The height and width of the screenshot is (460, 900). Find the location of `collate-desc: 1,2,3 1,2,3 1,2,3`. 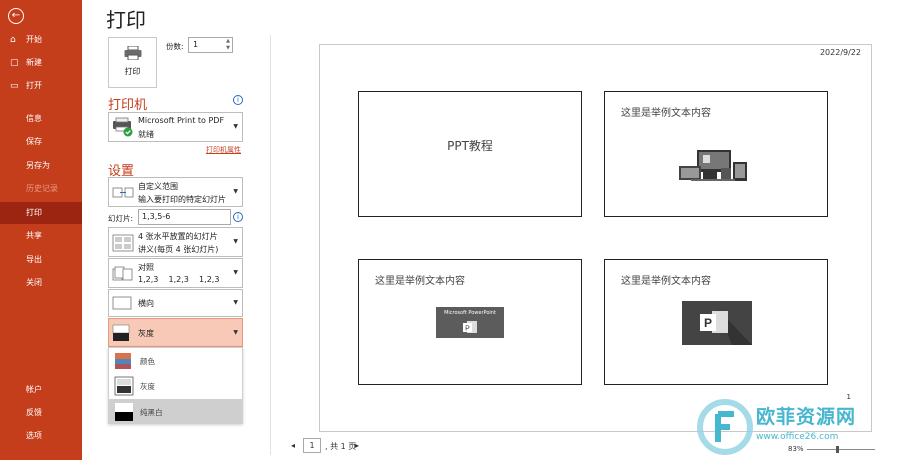

collate-desc: 1,2,3 1,2,3 1,2,3 is located at coordinates (179, 279).